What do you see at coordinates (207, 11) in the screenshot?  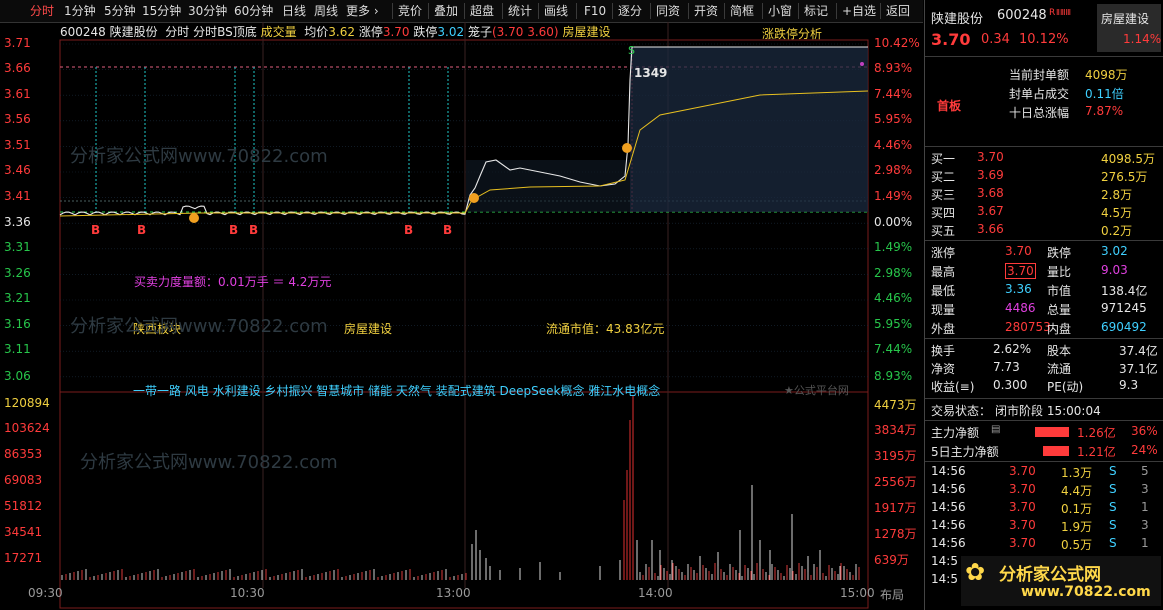 I see `tab-30min: 30分钟` at bounding box center [207, 11].